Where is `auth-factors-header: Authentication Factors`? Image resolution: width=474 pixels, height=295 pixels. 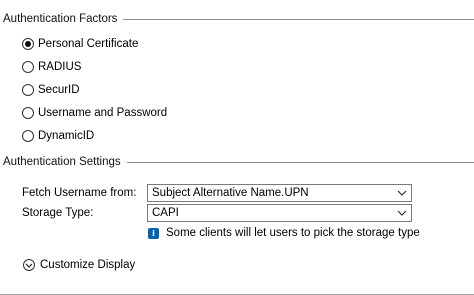
auth-factors-header: Authentication Factors is located at coordinates (237, 19).